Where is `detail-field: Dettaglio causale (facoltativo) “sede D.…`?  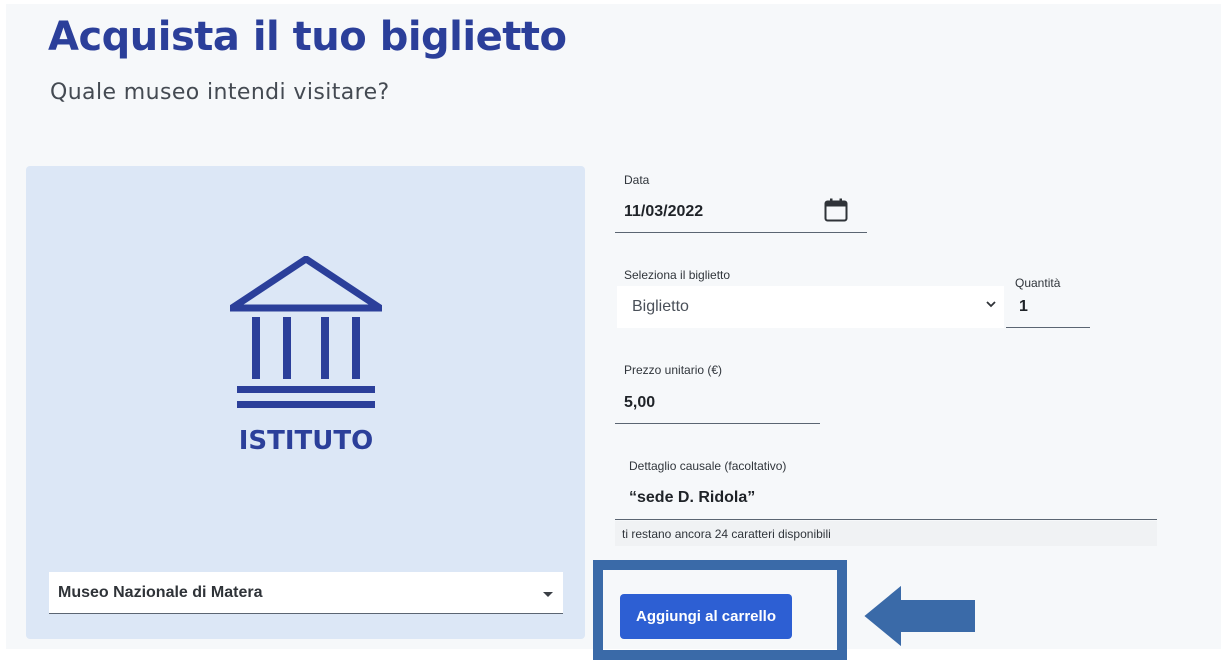
detail-field: Dettaglio causale (facoltativo) “sede D.… is located at coordinates (886, 483).